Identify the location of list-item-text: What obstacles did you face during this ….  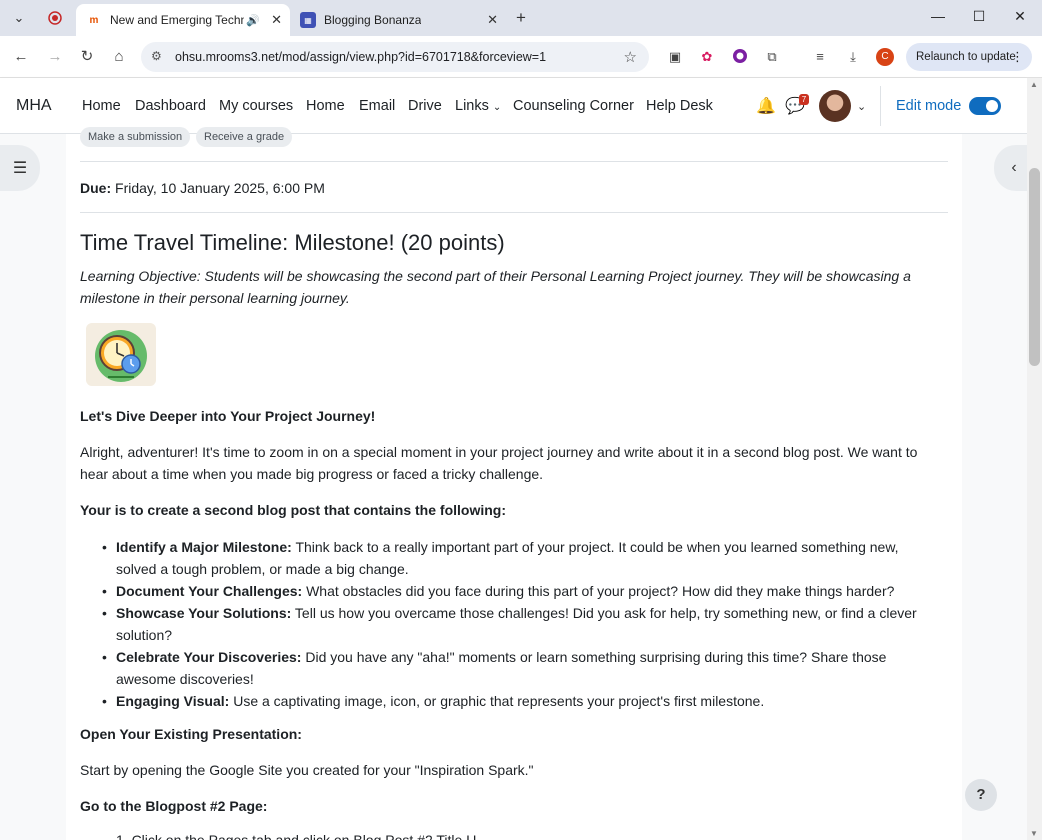
(598, 591).